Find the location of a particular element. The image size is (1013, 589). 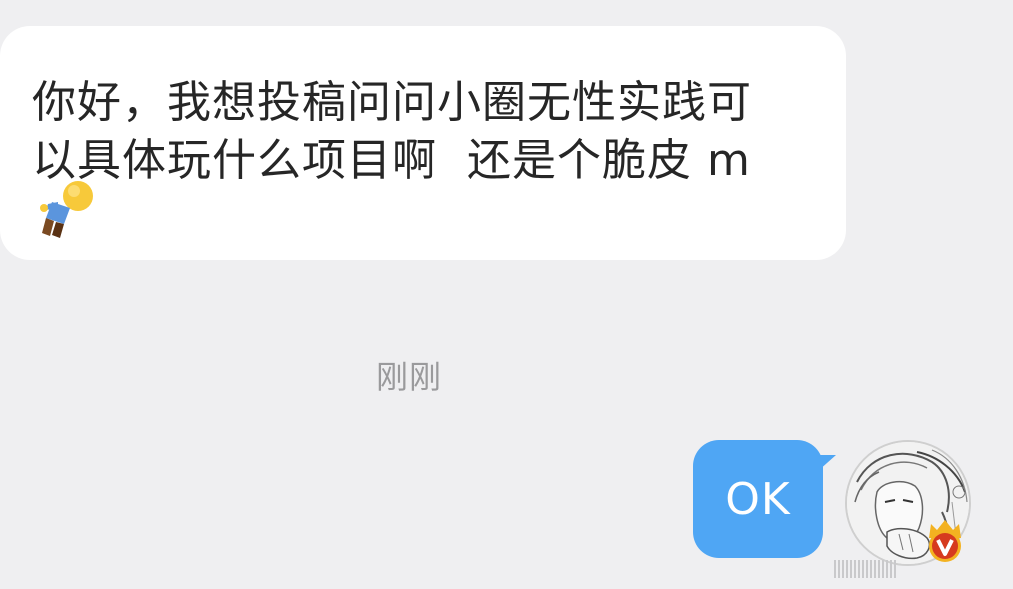

user-avatar is located at coordinates (909, 504).